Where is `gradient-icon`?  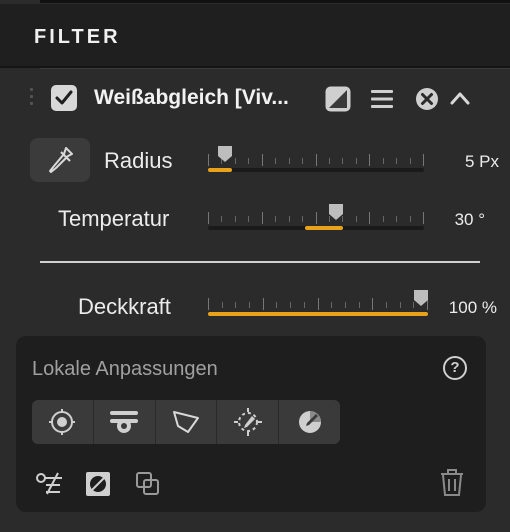
gradient-icon is located at coordinates (124, 422).